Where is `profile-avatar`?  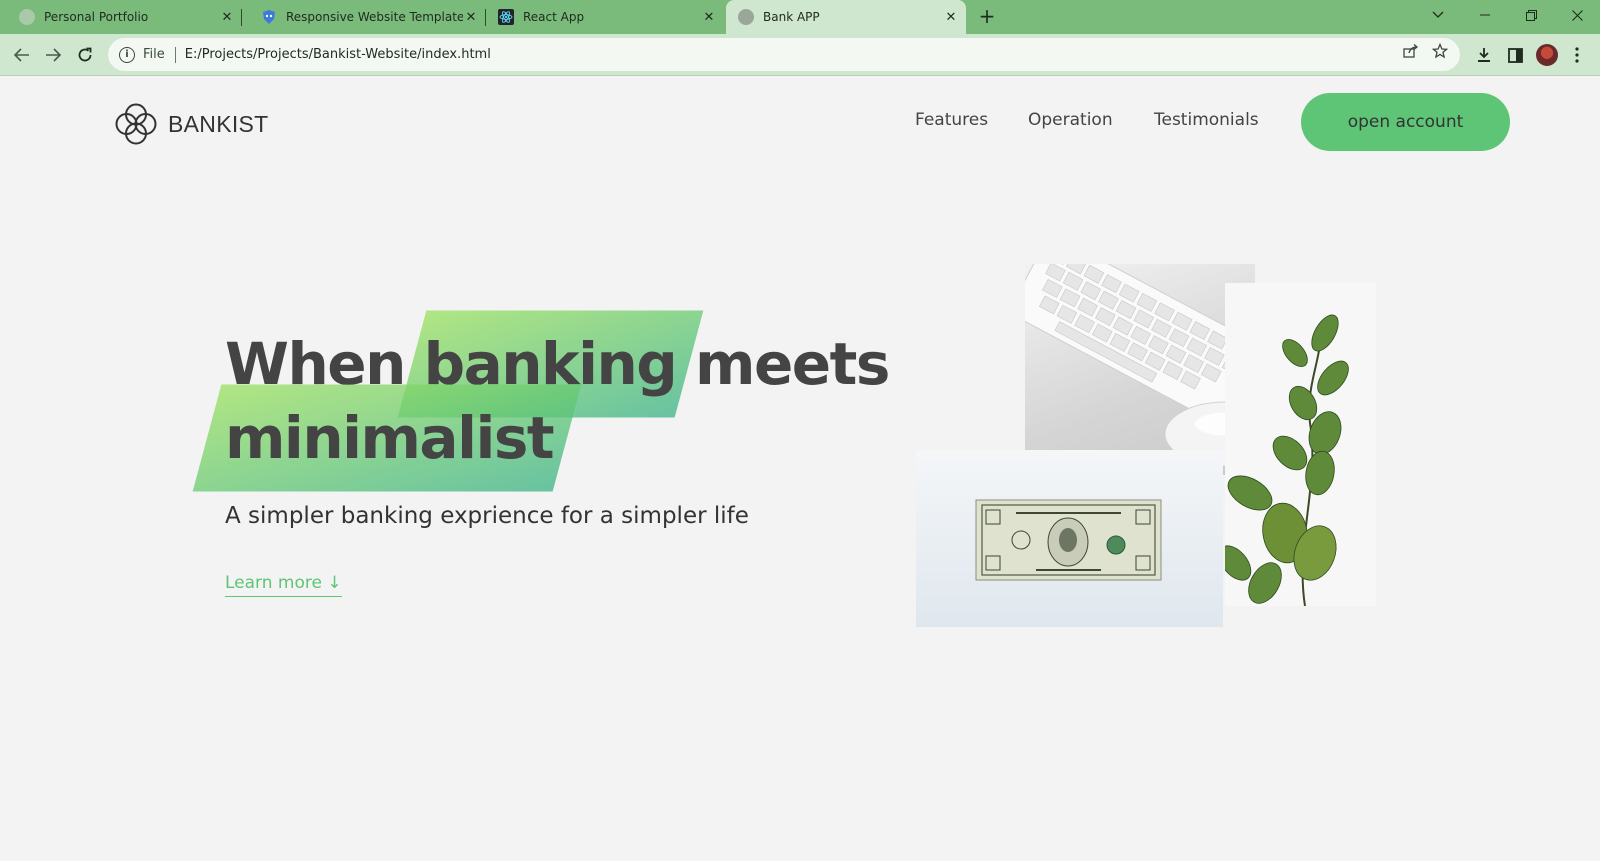 profile-avatar is located at coordinates (1547, 55).